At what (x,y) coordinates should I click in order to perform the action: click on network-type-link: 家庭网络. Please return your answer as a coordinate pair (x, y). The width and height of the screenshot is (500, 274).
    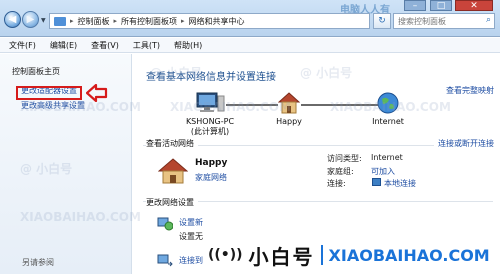
    Looking at the image, I should click on (211, 177).